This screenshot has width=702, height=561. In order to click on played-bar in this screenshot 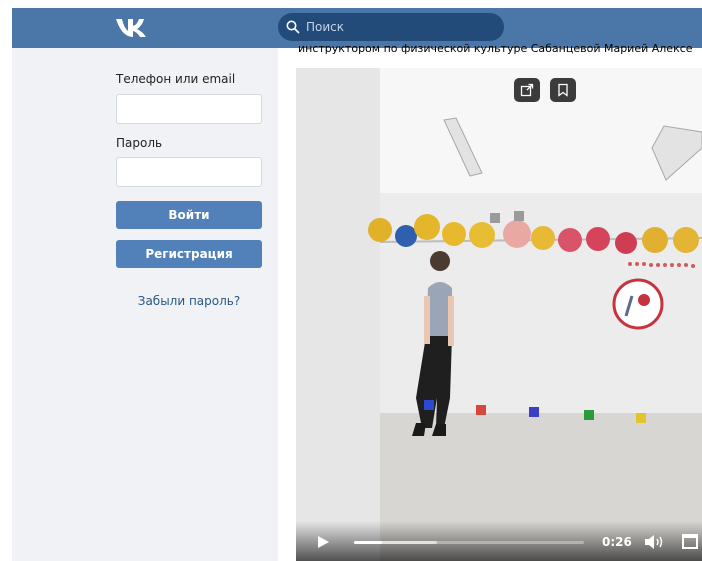, I will do `click(368, 542)`.